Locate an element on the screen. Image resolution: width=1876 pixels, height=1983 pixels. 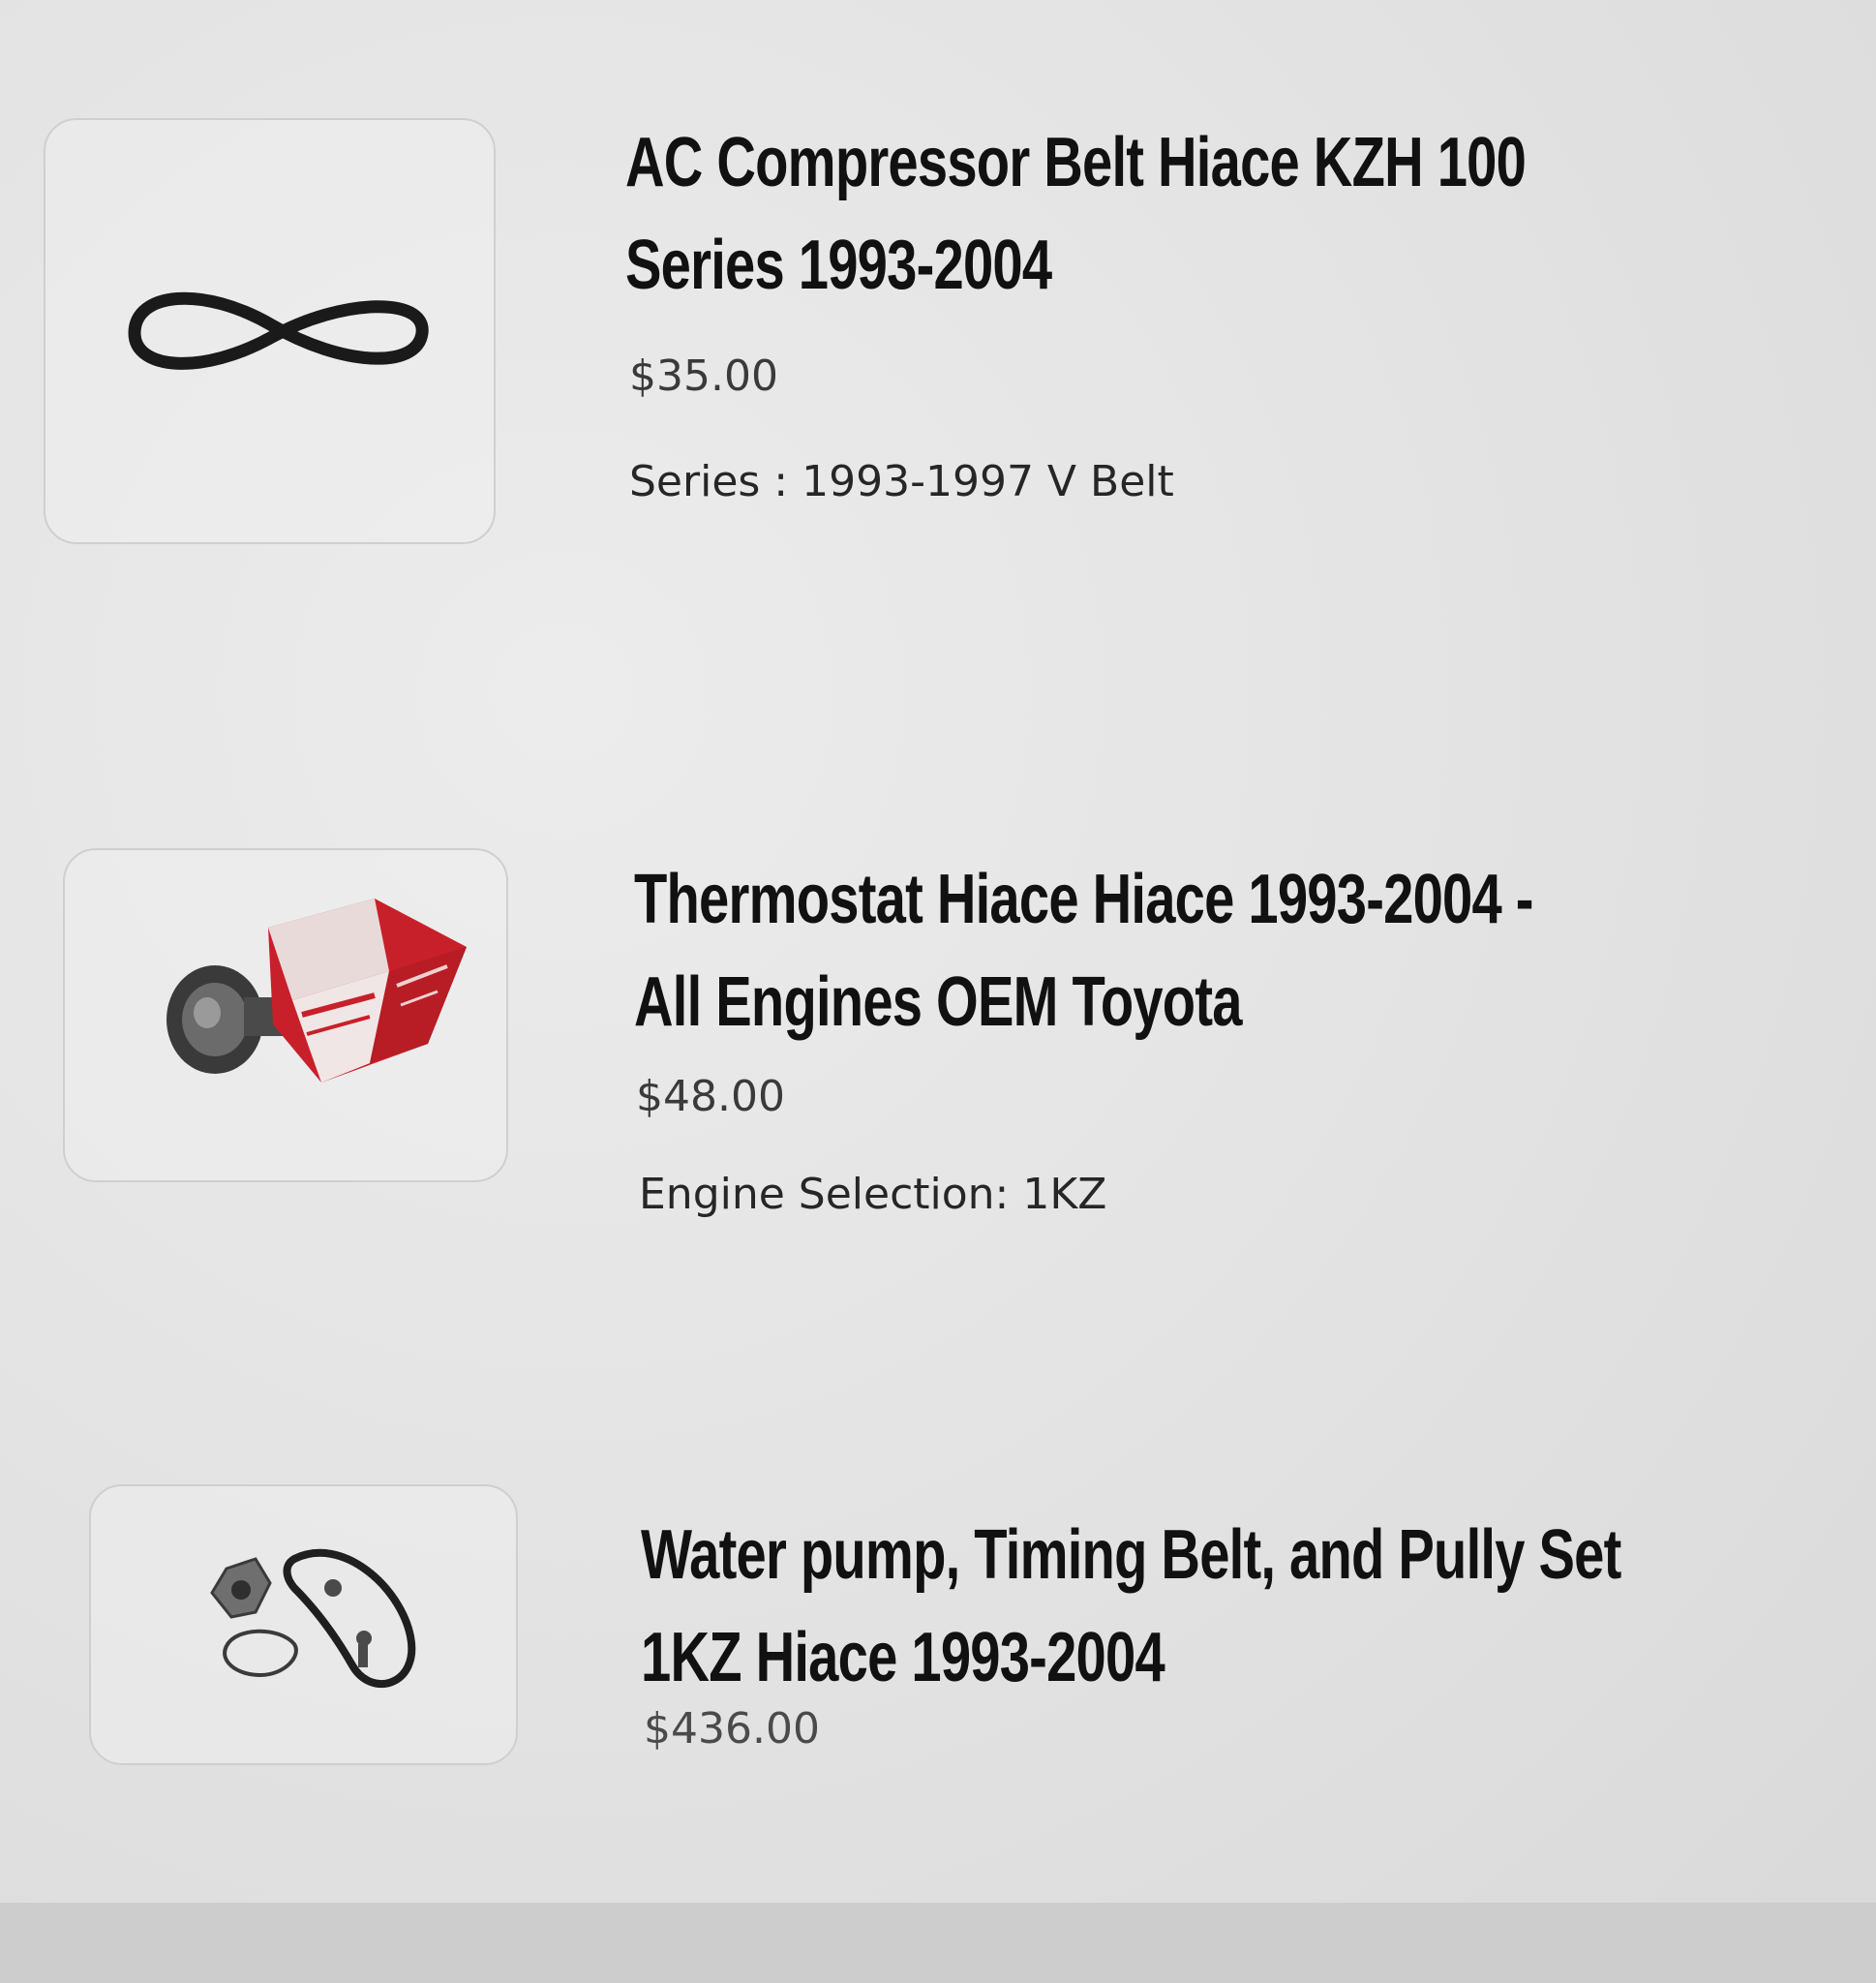
product-price: $35.00 is located at coordinates (703, 376).